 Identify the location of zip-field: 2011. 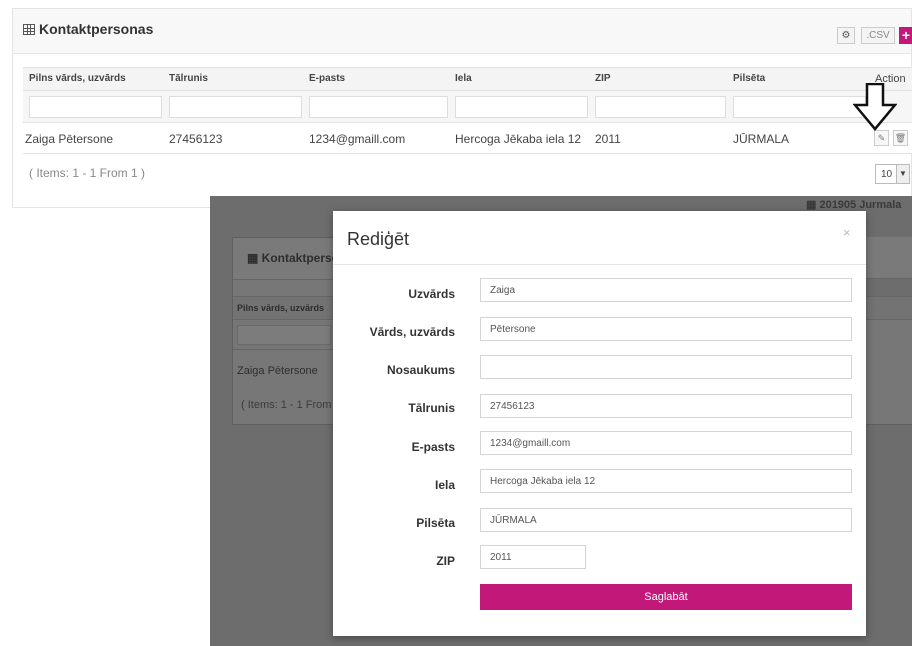
(533, 557).